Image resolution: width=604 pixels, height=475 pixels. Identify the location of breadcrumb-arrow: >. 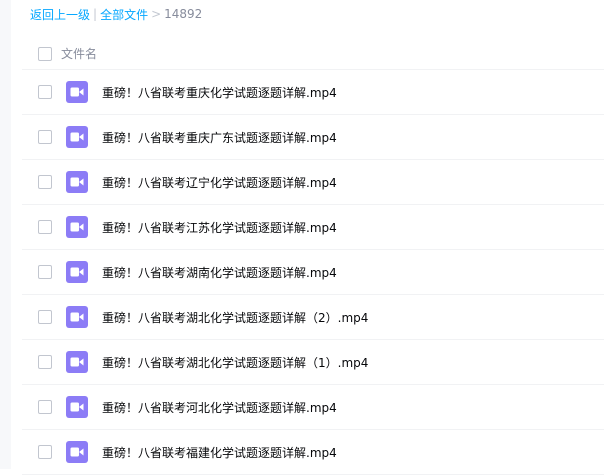
(156, 14).